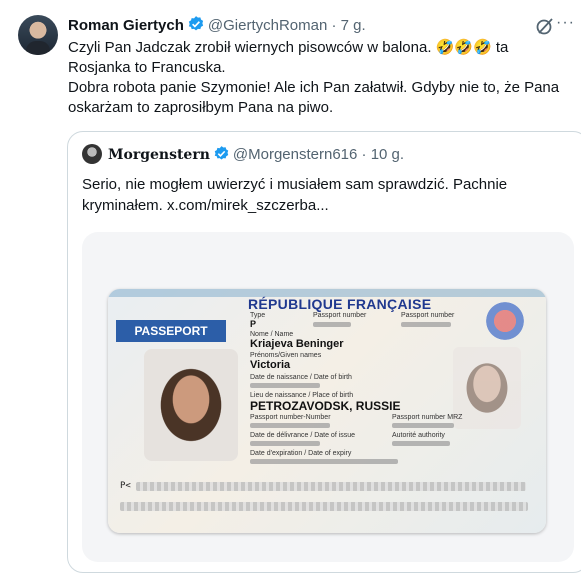 The height and width of the screenshot is (573, 581). Describe the element at coordinates (126, 25) in the screenshot. I see `author-name: Roman Giertych` at that location.